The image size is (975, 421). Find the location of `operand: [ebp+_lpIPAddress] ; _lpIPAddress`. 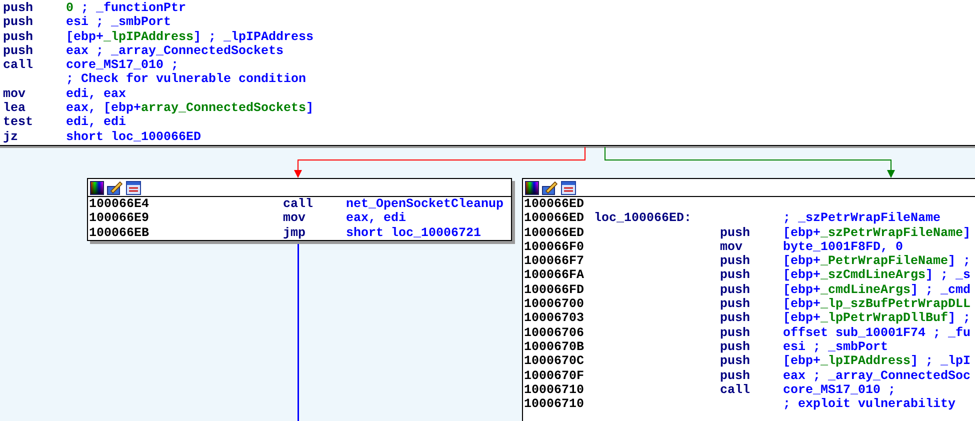

operand: [ebp+_lpIPAddress] ; _lpIPAddress is located at coordinates (190, 37).